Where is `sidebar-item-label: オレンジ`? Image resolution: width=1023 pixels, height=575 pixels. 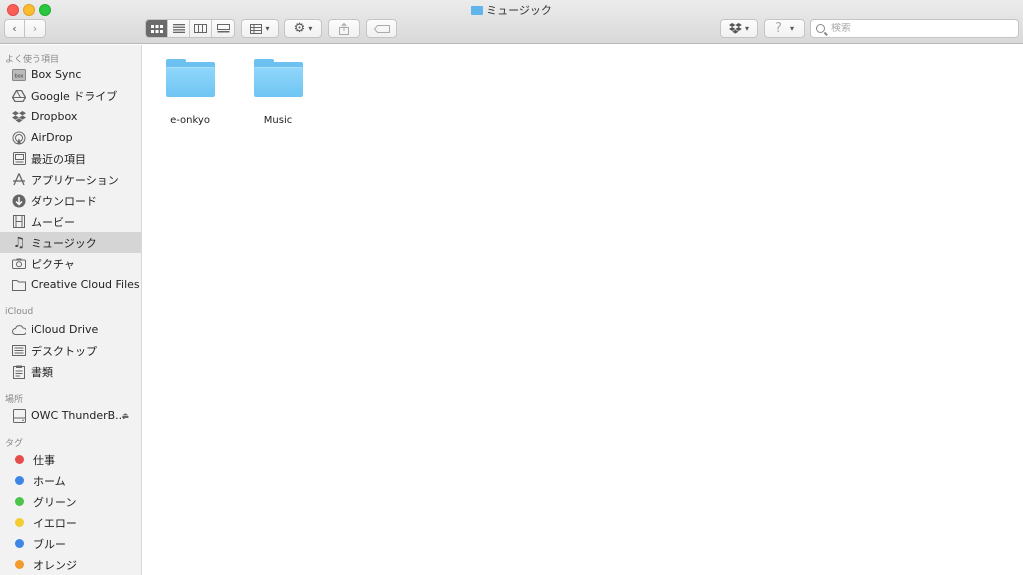 sidebar-item-label: オレンジ is located at coordinates (55, 565).